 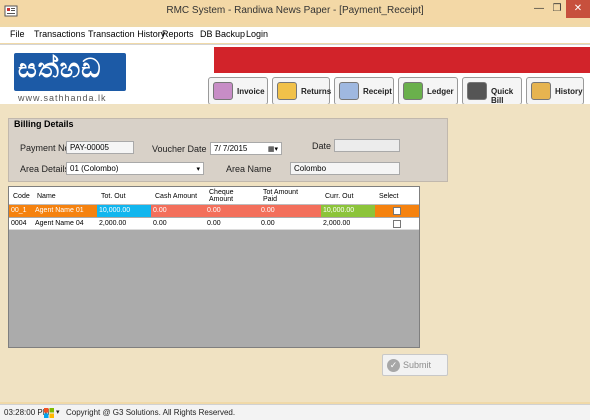 I want to click on submit-button: ✓ Submit, so click(x=415, y=365).